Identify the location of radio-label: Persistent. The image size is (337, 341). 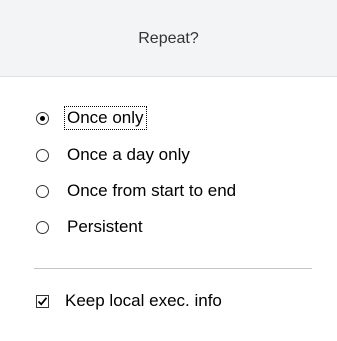
(105, 227).